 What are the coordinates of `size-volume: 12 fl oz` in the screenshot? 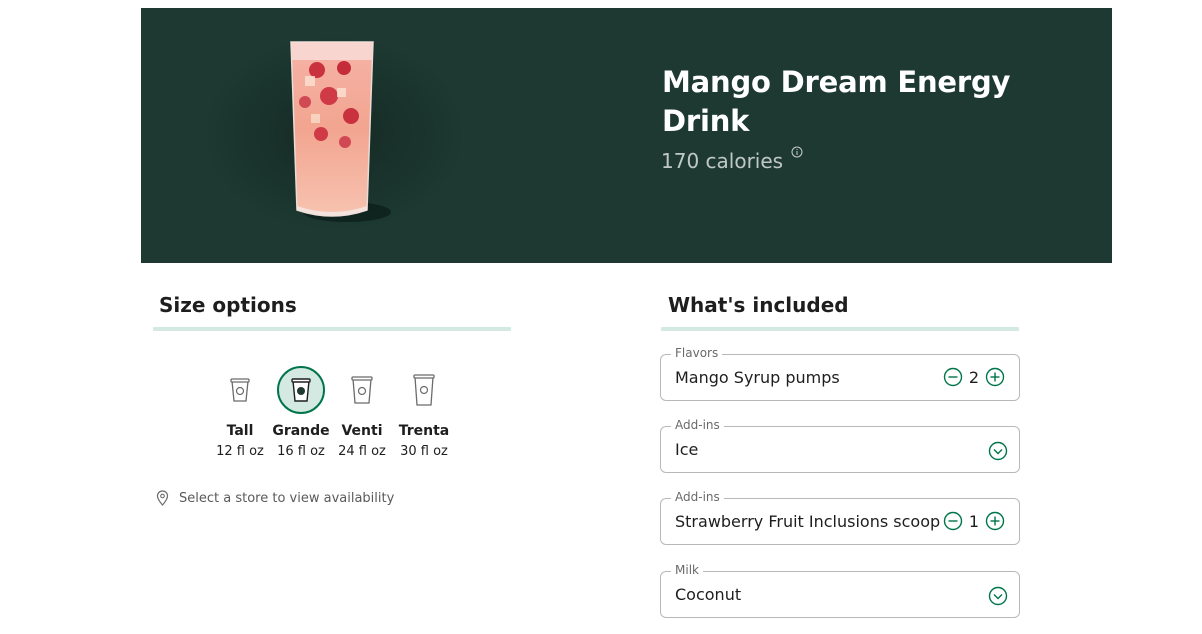 It's located at (240, 451).